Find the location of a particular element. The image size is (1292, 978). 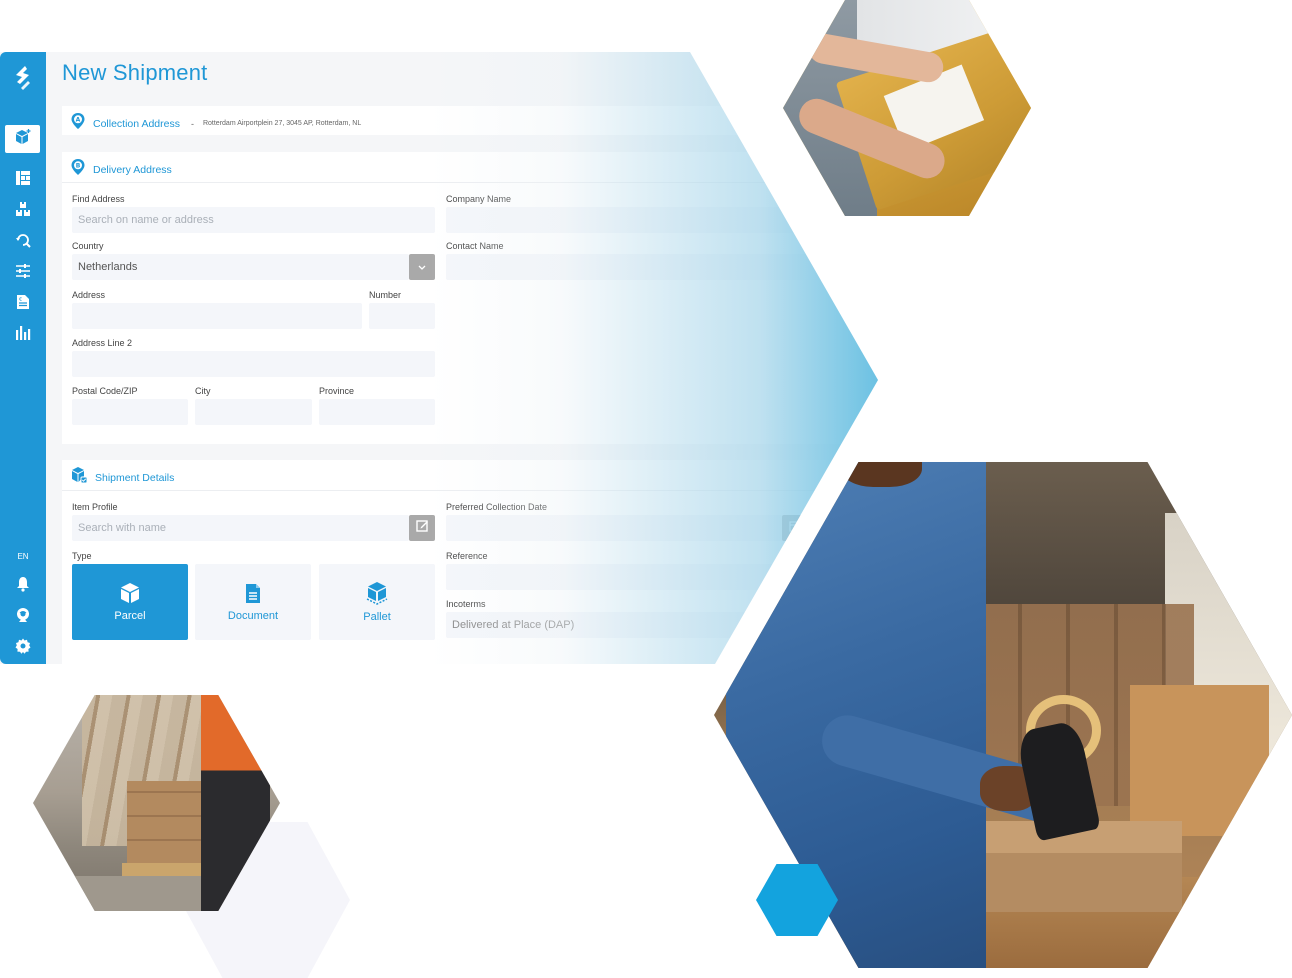

language-selector: EN is located at coordinates (23, 556).